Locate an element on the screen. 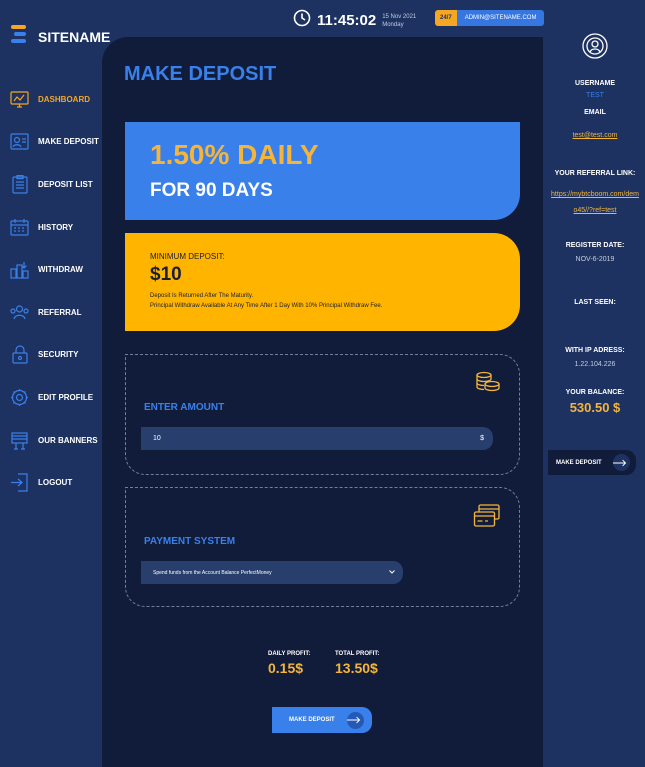 This screenshot has height=767, width=645. balance-label: YOUR BALANCE: is located at coordinates (595, 392).